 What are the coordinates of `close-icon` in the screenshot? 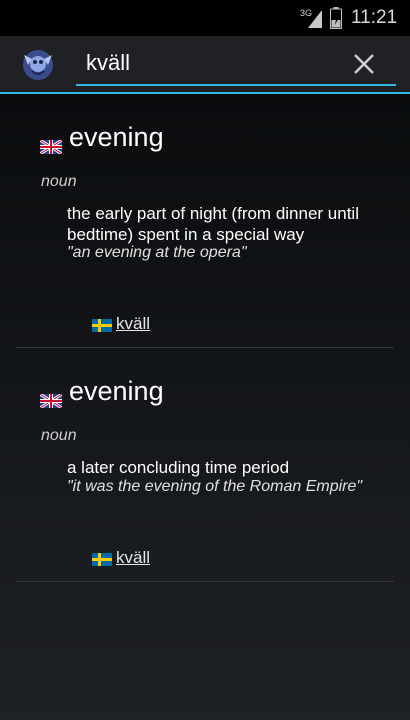 It's located at (364, 64).